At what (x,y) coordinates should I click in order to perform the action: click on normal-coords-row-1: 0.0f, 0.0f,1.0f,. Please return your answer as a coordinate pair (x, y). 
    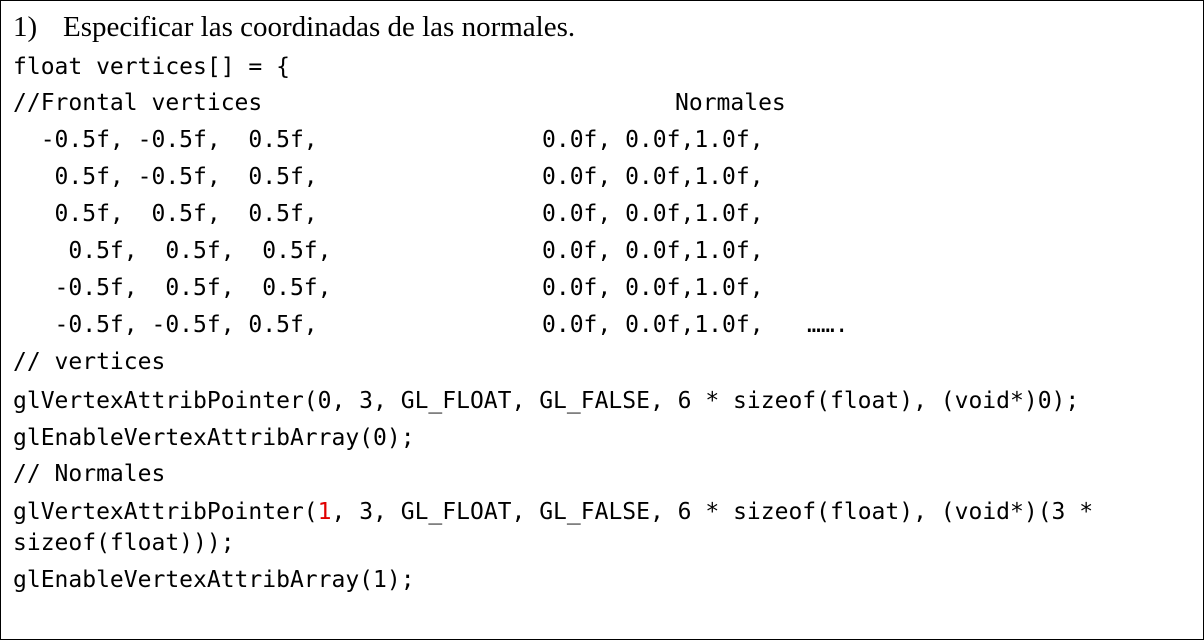
    Looking at the image, I should click on (653, 140).